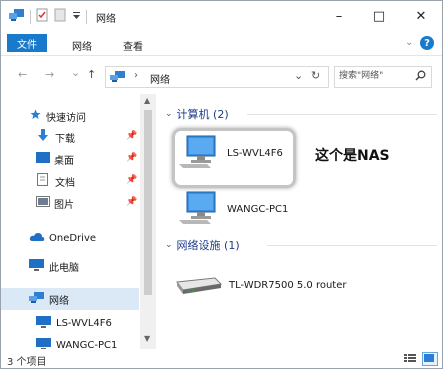  I want to click on tab-file: 文件, so click(27, 43).